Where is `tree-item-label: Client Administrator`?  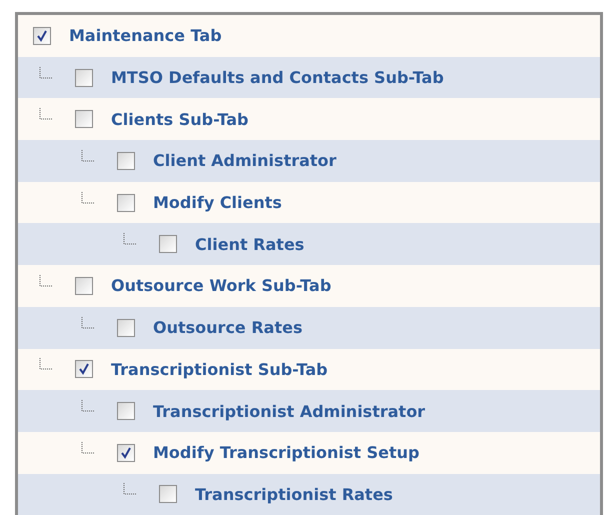 tree-item-label: Client Administrator is located at coordinates (244, 160).